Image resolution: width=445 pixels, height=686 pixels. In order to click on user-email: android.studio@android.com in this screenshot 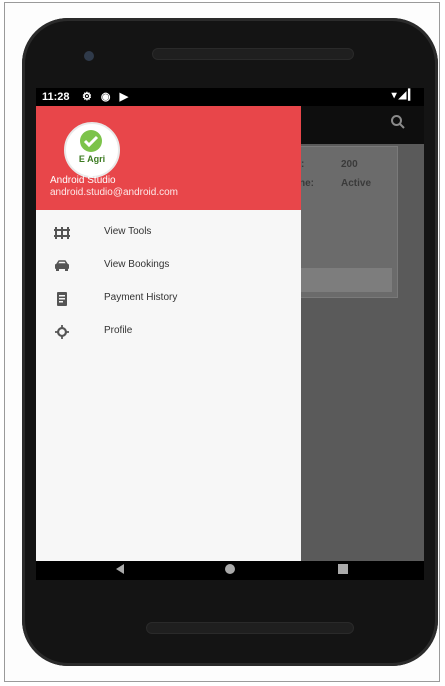, I will do `click(114, 192)`.